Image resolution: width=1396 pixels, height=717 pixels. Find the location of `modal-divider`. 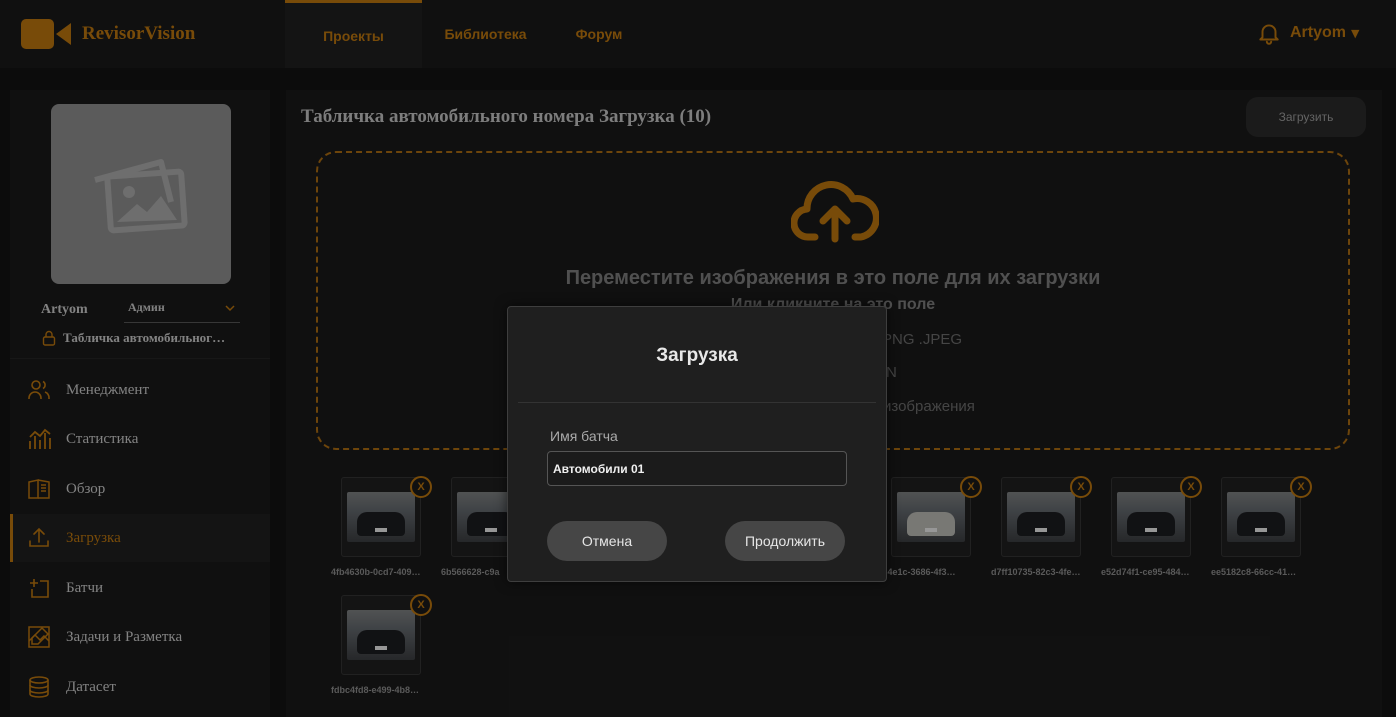

modal-divider is located at coordinates (697, 402).